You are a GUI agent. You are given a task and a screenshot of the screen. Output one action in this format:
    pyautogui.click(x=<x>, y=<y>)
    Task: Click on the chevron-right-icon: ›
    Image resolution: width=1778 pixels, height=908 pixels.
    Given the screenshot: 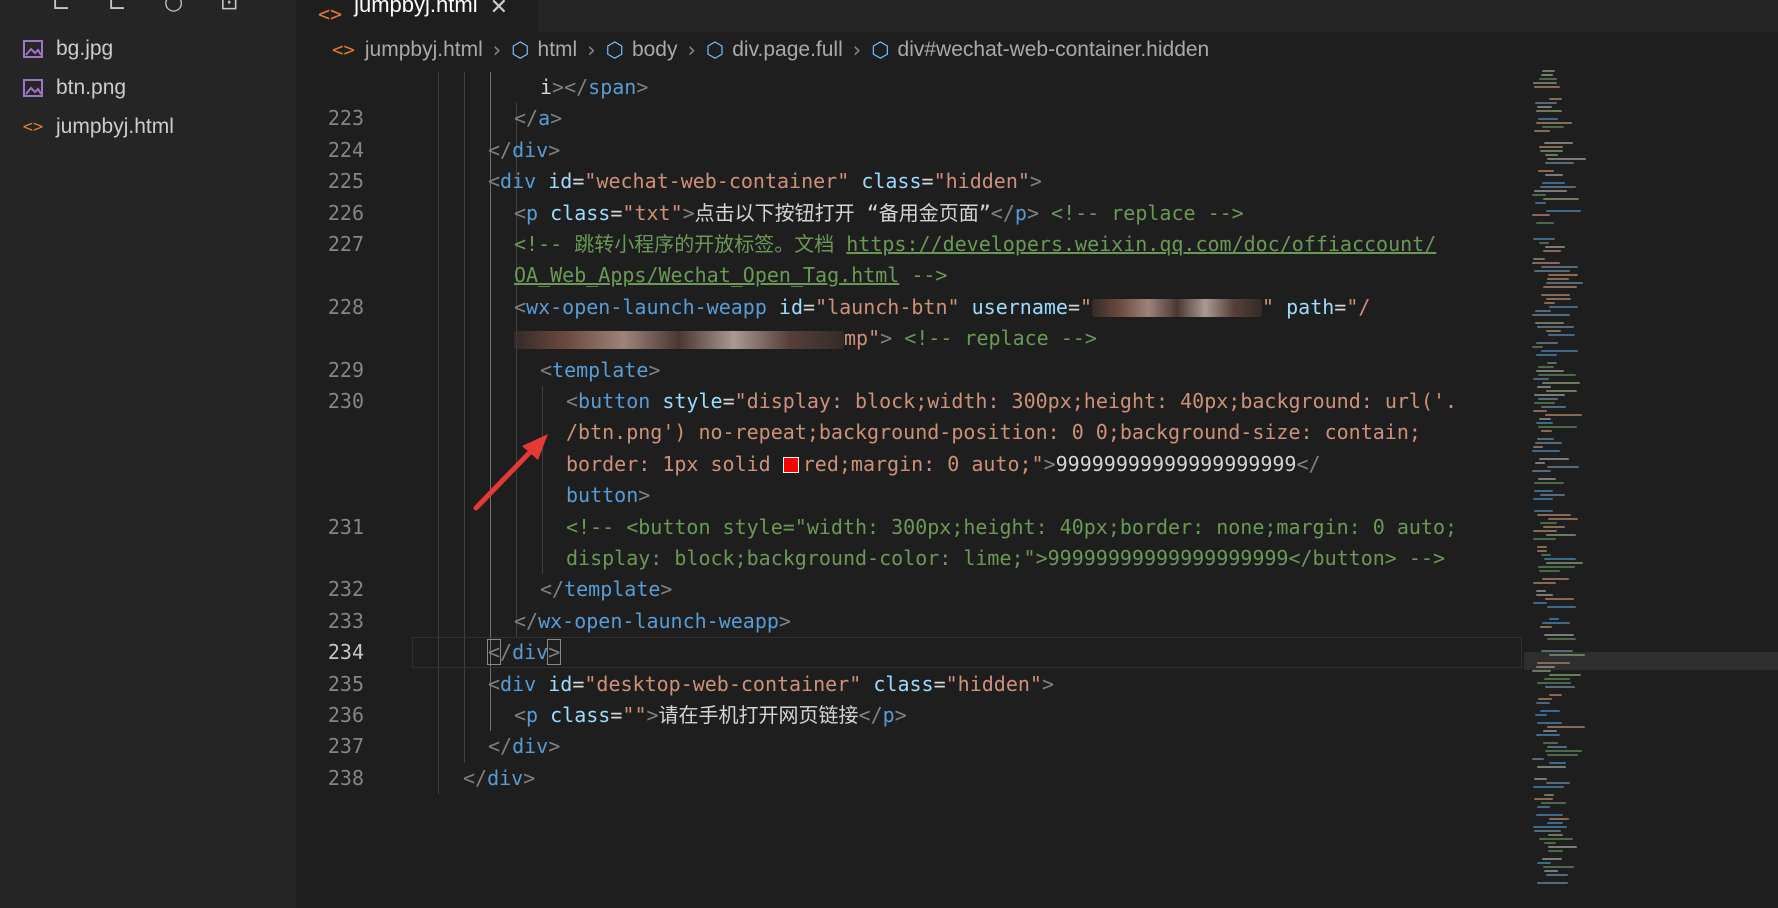 What is the action you would take?
    pyautogui.click(x=691, y=50)
    